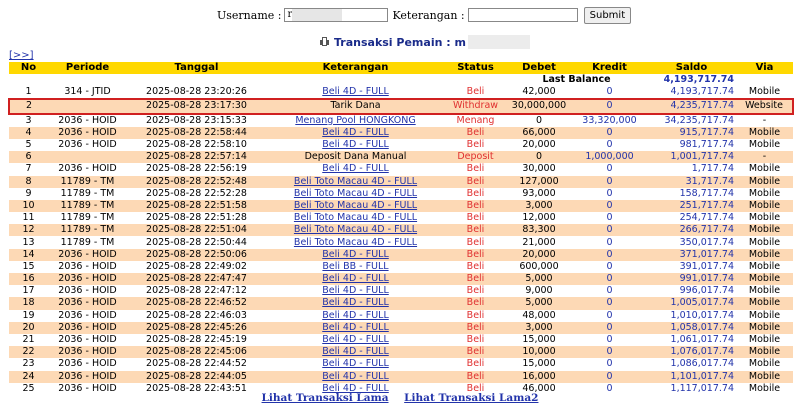  I want to click on tanggal-cell: 2025-08-28 22:44:05, so click(196, 376).